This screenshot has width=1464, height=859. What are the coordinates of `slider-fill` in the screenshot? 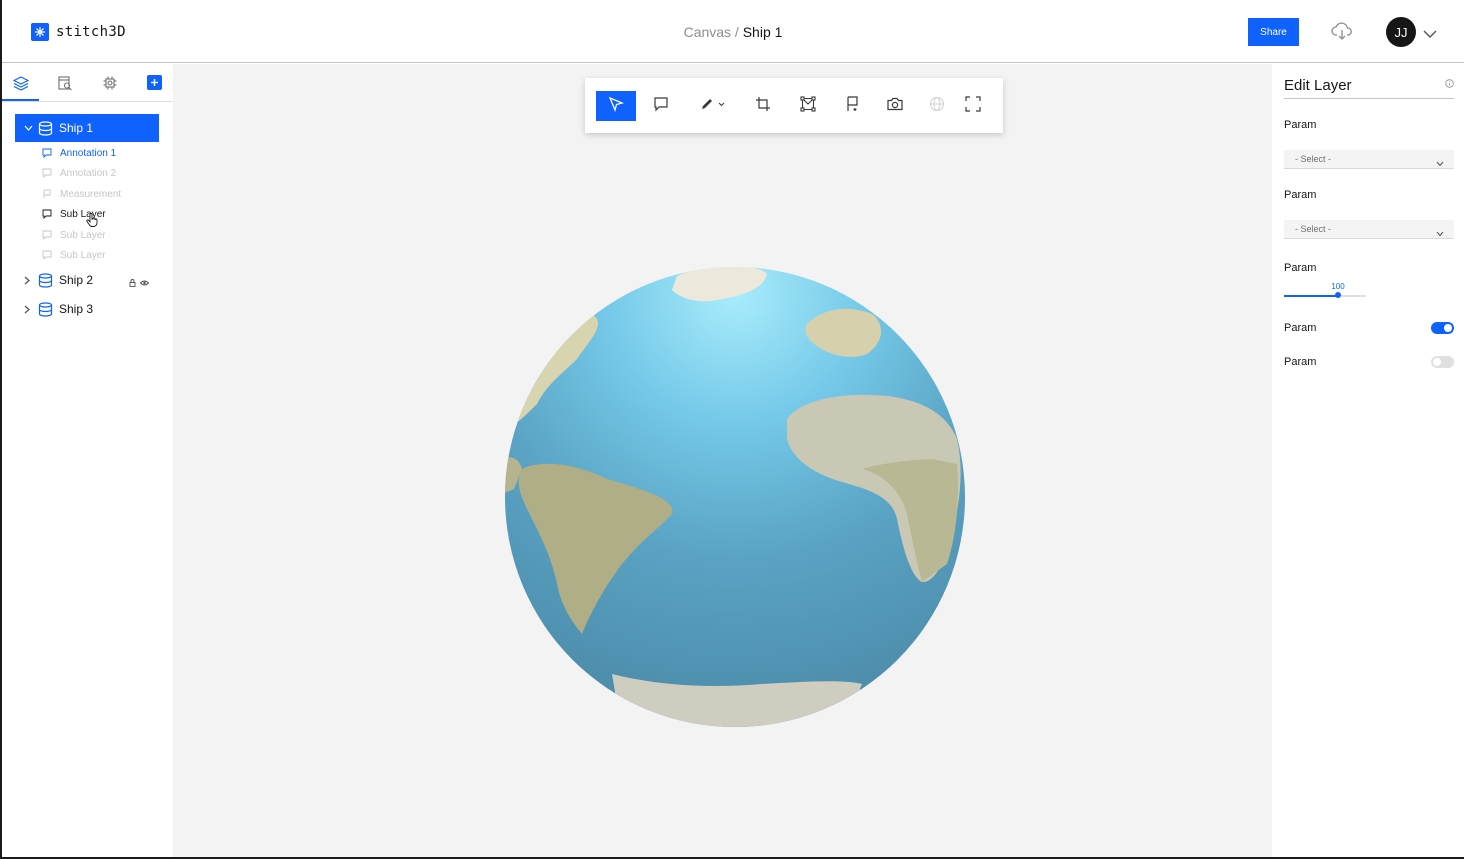 It's located at (1311, 296).